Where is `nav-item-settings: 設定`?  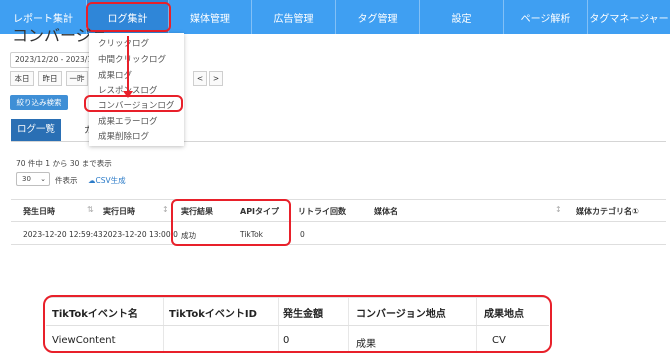 nav-item-settings: 設定 is located at coordinates (462, 17).